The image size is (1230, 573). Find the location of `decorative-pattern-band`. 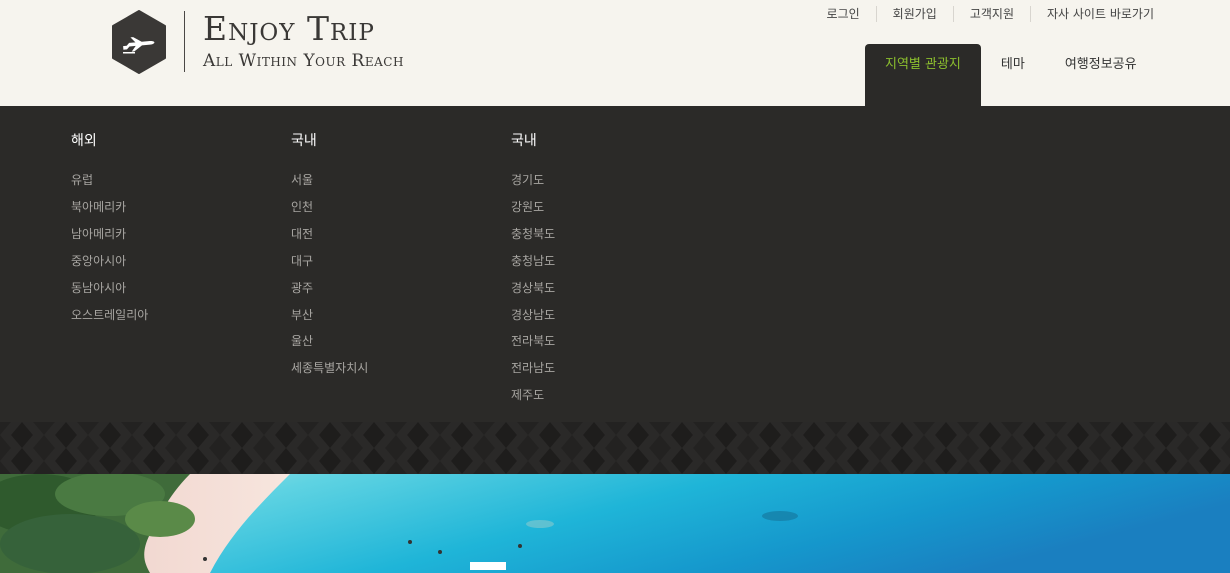

decorative-pattern-band is located at coordinates (615, 448).